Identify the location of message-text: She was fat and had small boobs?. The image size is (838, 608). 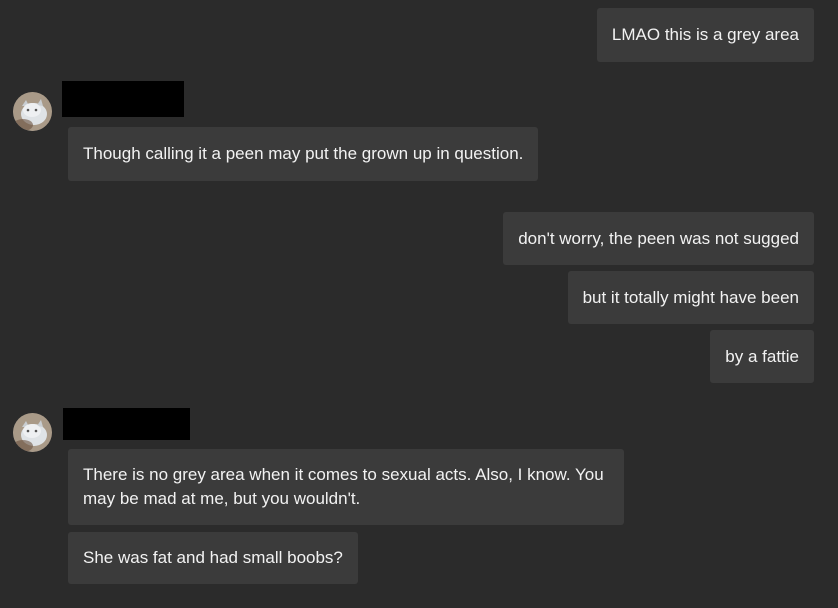
(213, 557).